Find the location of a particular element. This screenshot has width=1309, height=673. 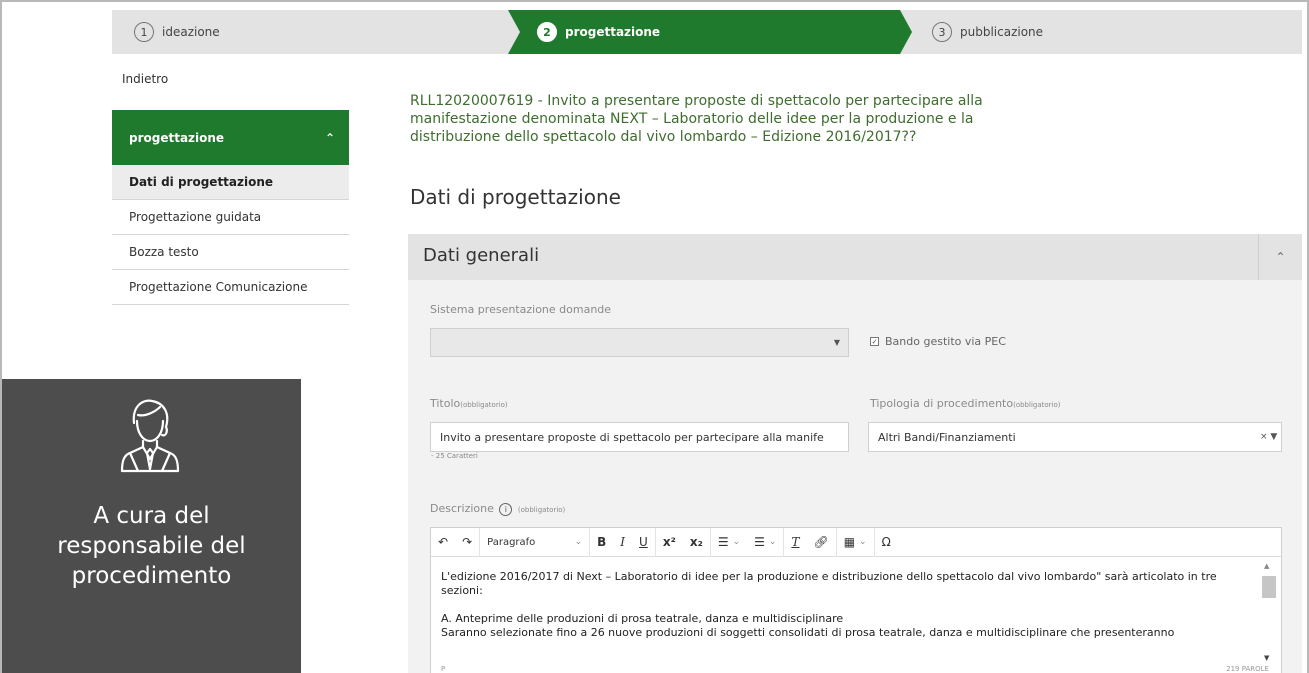

titolo-label-text: Titolo is located at coordinates (445, 403).